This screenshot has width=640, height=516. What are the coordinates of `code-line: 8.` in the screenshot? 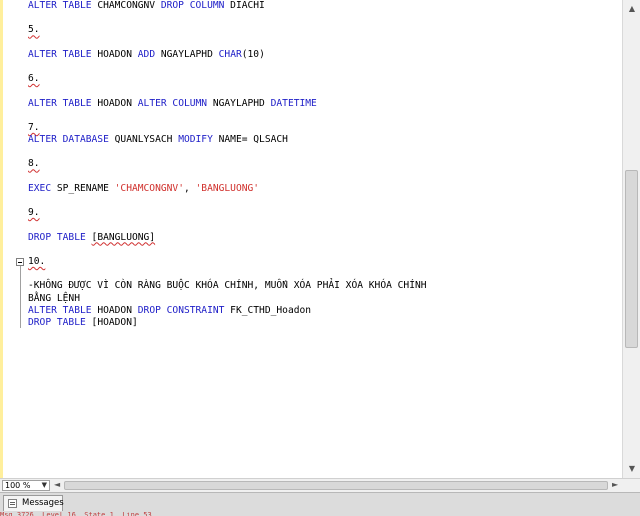 It's located at (323, 164).